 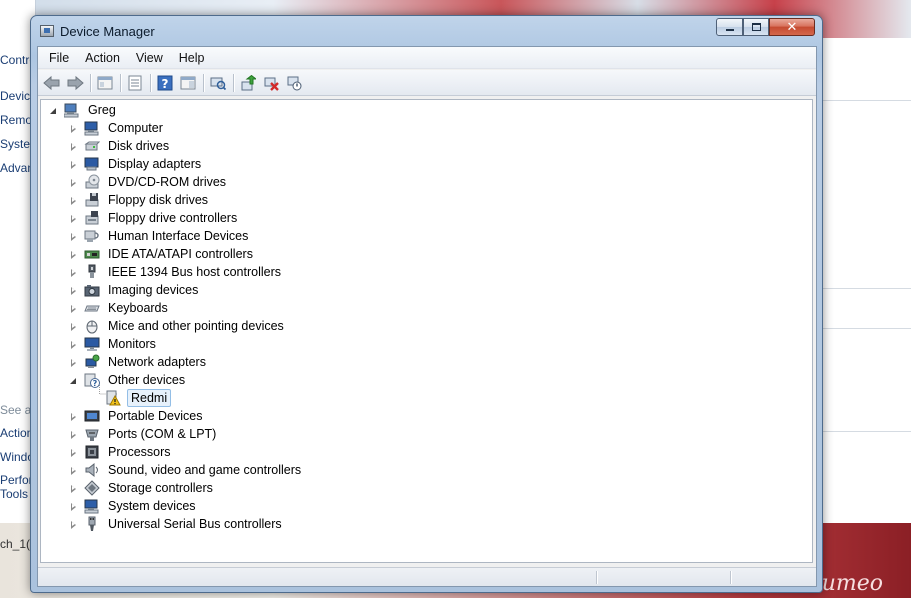 What do you see at coordinates (186, 470) in the screenshot?
I see `device-category-row: Sound, video and game controllers` at bounding box center [186, 470].